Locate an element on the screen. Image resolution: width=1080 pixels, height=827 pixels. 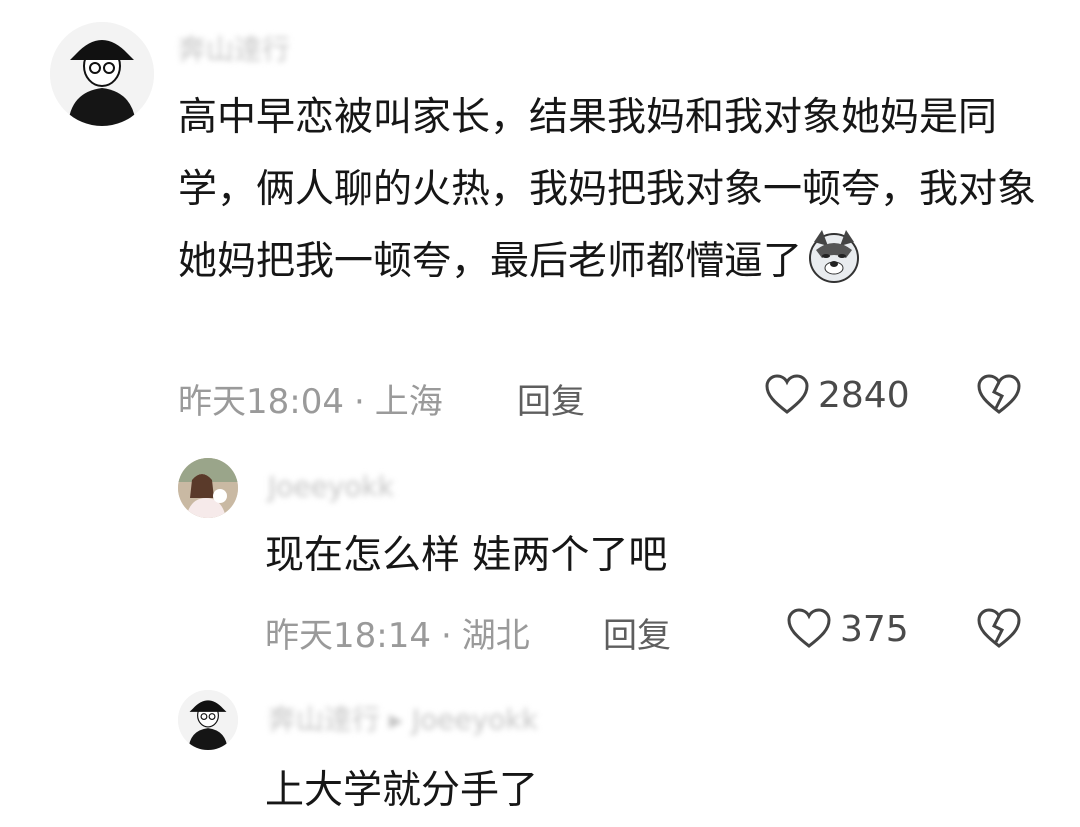
like-button: 375 is located at coordinates (847, 629).